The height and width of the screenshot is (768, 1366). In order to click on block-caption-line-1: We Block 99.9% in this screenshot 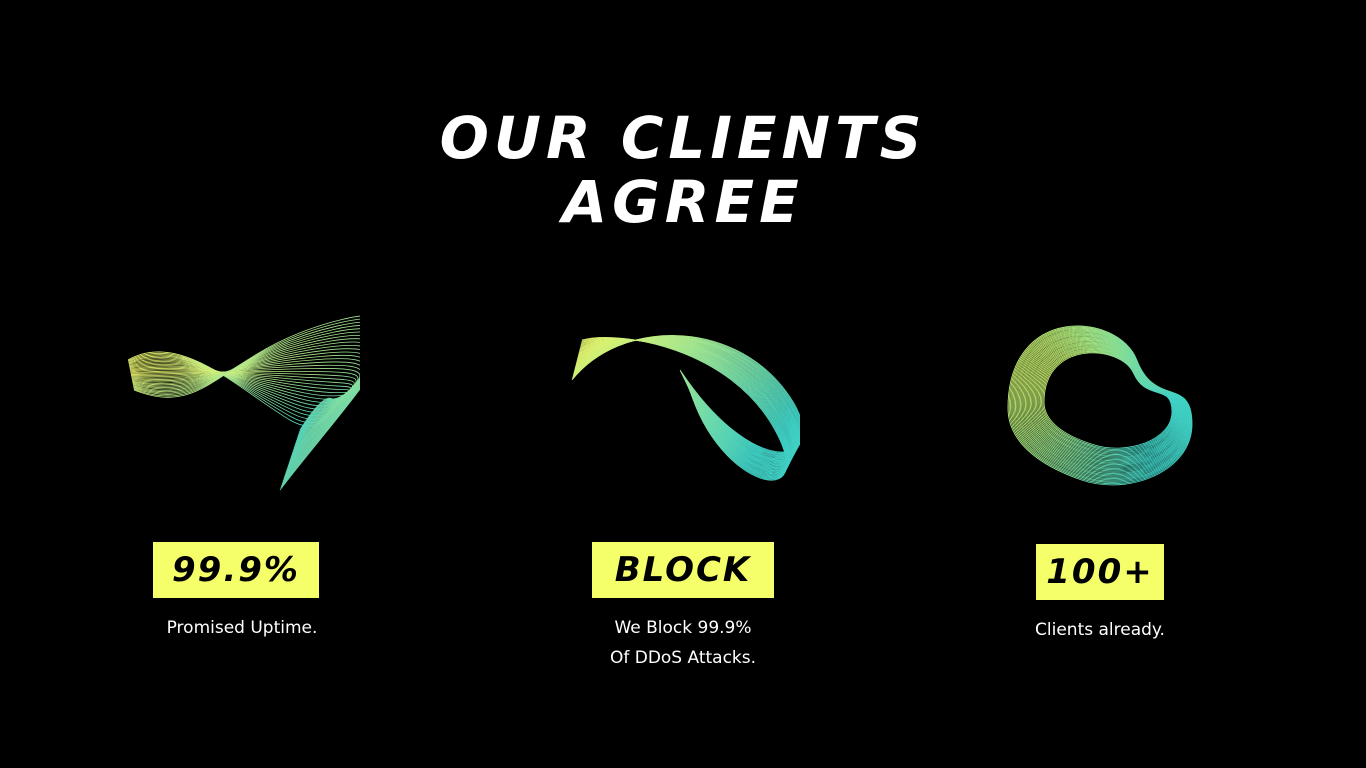, I will do `click(683, 628)`.